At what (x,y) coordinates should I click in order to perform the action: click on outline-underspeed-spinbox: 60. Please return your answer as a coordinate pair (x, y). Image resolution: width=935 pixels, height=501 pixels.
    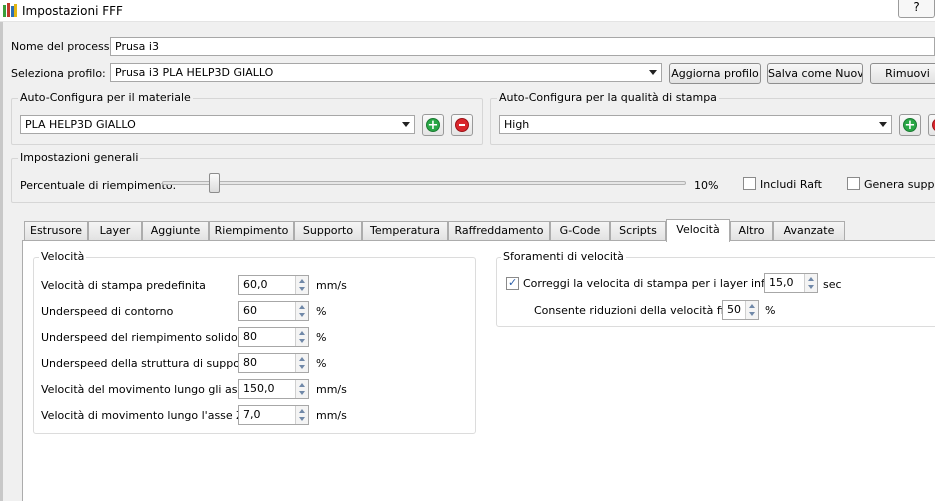
    Looking at the image, I should click on (273, 311).